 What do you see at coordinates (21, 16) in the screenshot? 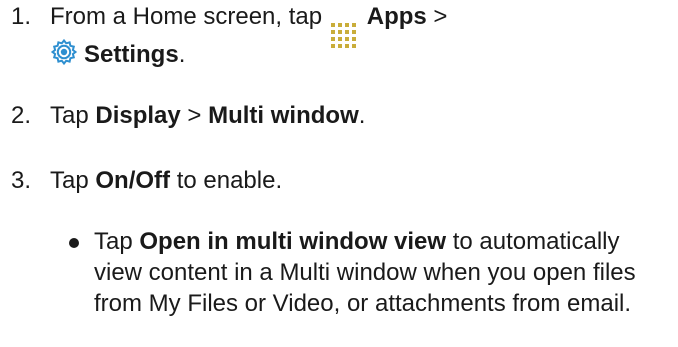
I see `step-number: 1.` at bounding box center [21, 16].